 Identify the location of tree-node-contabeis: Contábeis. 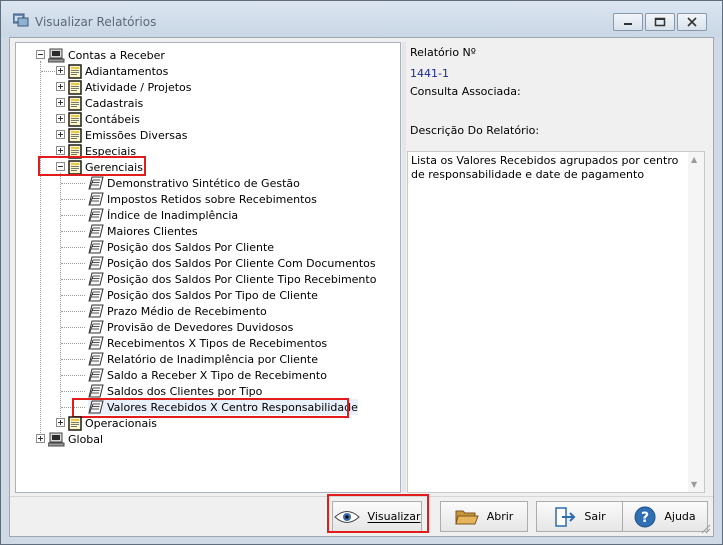
(104, 119).